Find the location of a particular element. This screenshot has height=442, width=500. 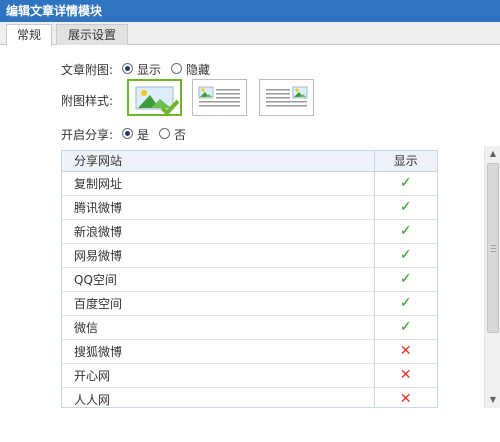

share-no-radio is located at coordinates (164, 133).